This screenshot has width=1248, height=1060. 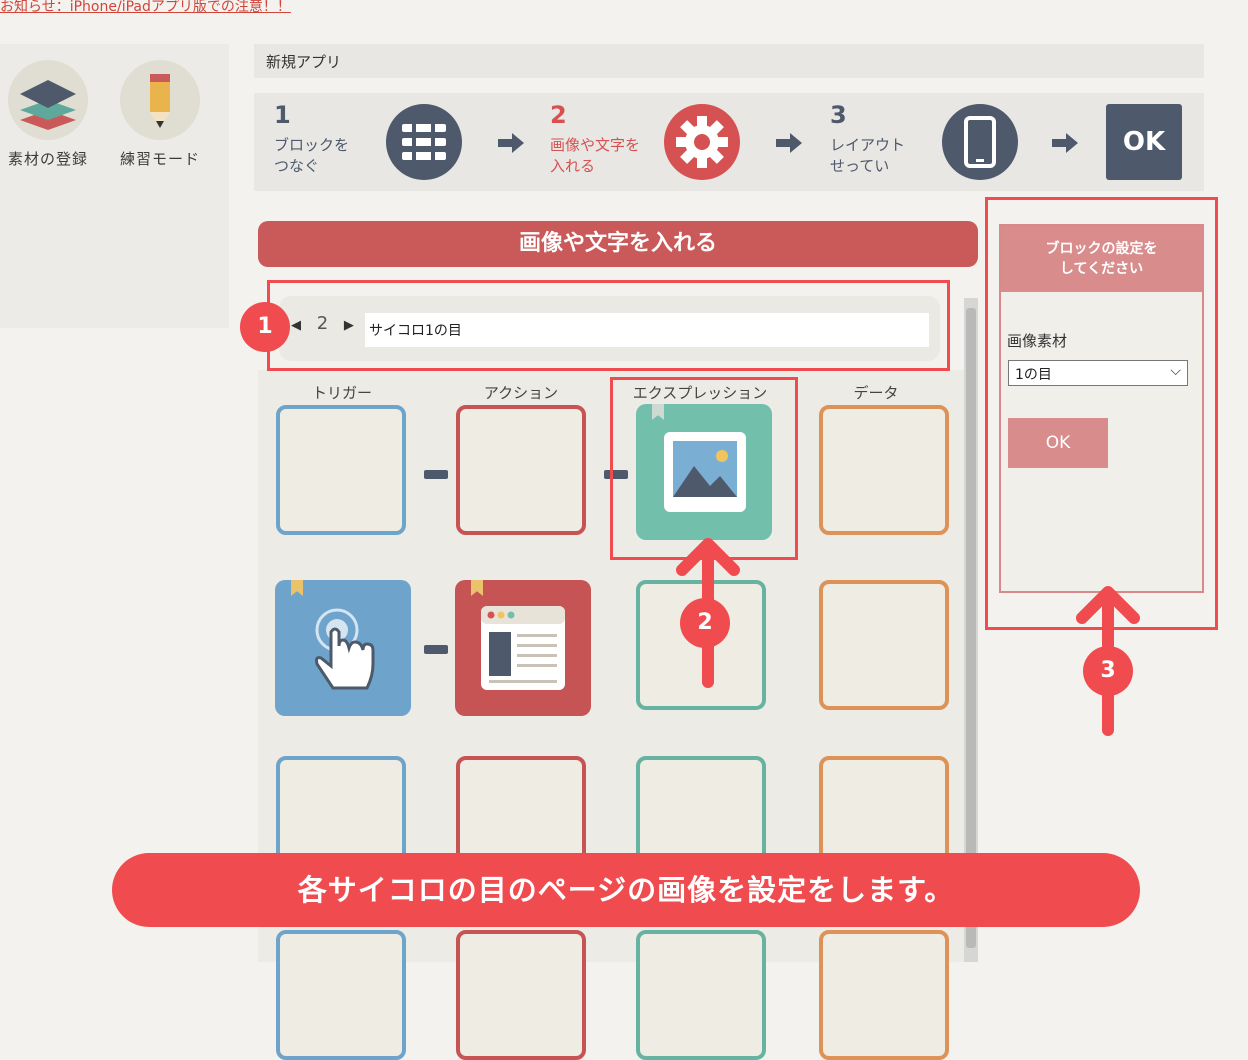 I want to click on step-ok-button: OK, so click(x=1144, y=142).